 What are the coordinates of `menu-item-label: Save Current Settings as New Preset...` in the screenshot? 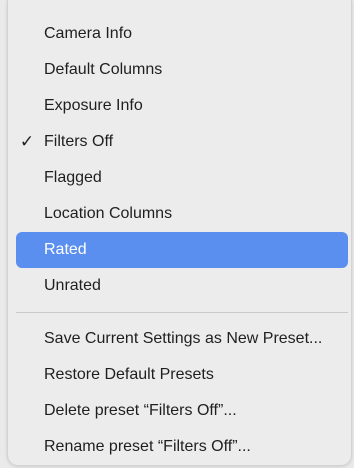 It's located at (183, 338).